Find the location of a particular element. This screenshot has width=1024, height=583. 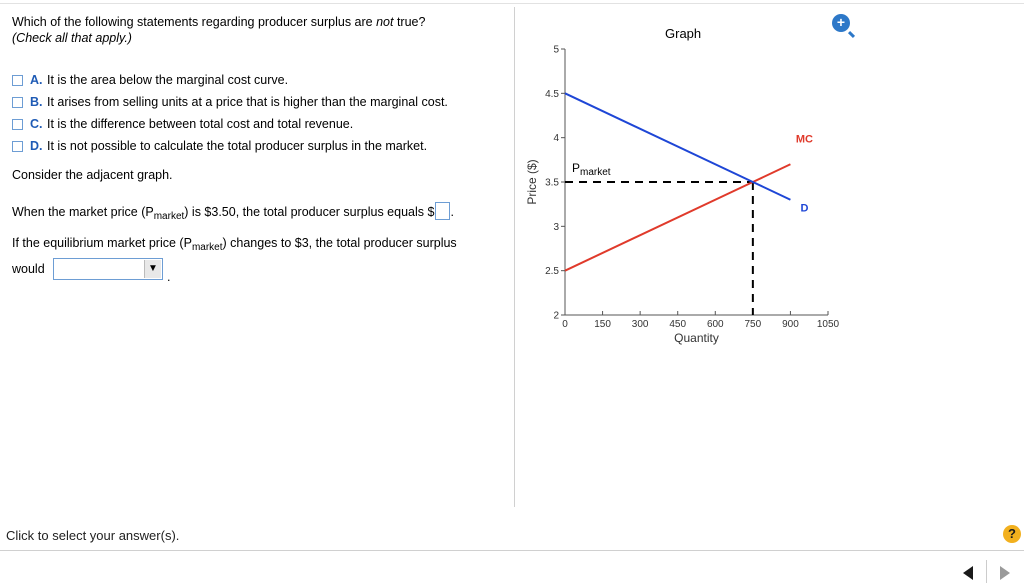

graph-title: Graph is located at coordinates (683, 33).